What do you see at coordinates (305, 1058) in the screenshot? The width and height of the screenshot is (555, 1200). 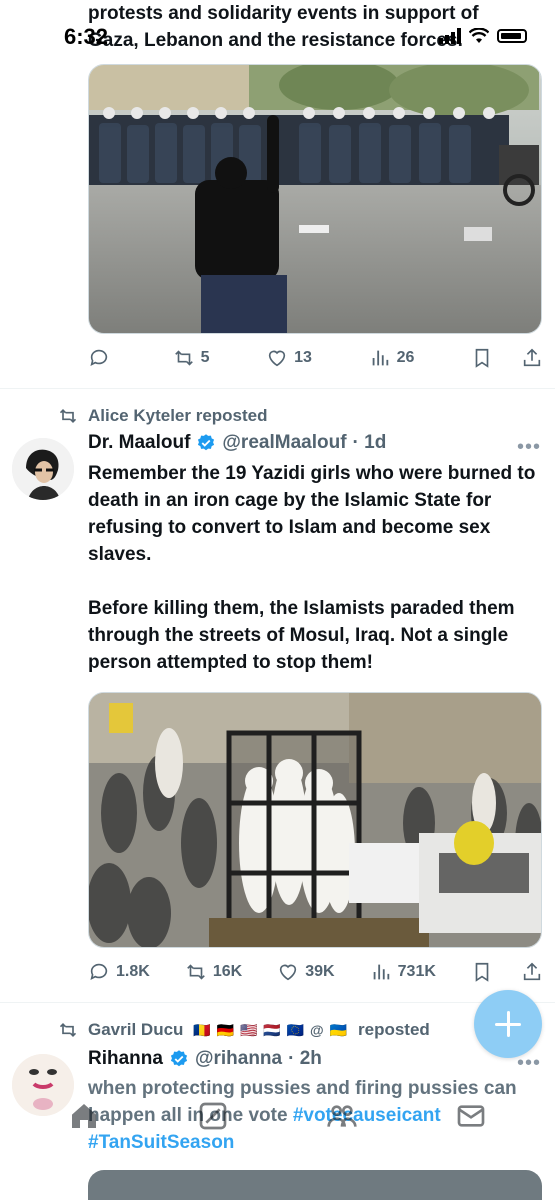 I see `tweet-time: · 2h` at bounding box center [305, 1058].